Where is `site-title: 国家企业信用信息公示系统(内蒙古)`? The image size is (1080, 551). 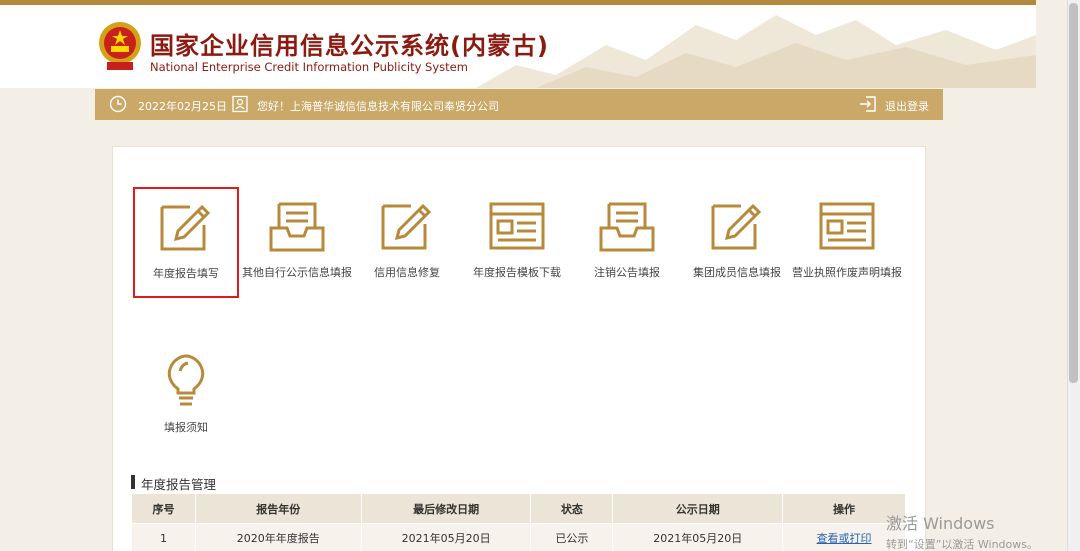
site-title: 国家企业信用信息公示系统(内蒙古) is located at coordinates (349, 46).